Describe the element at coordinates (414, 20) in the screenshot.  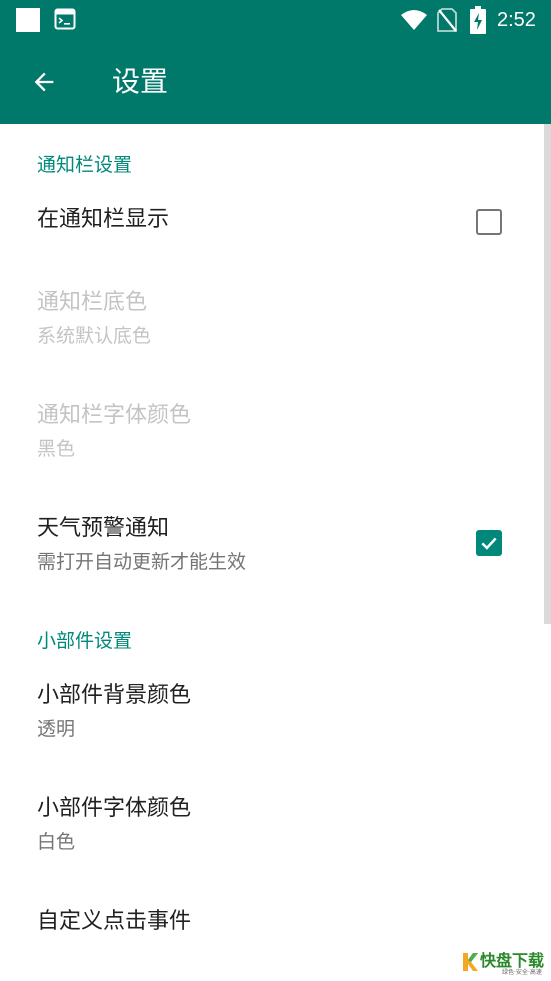
I see `wifi-icon` at that location.